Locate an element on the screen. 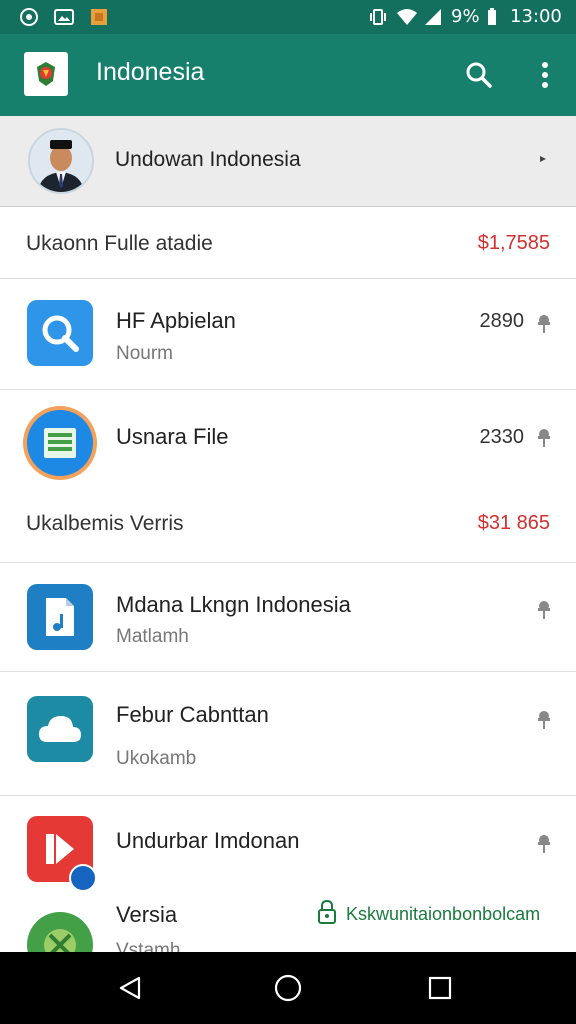 This screenshot has height=1024, width=576. list-item: Mdana Lkngn Indonesia Matlamh is located at coordinates (288, 617).